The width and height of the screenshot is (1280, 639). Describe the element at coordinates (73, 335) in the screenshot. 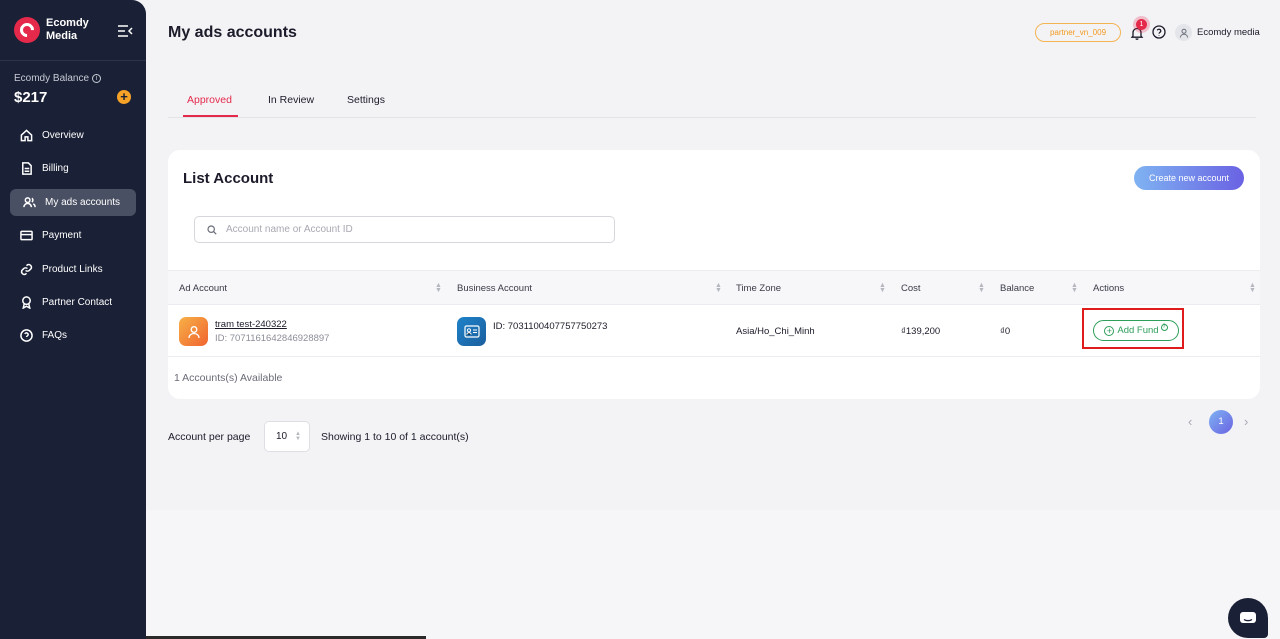

I see `sidebar-item-faqs: FAQs` at that location.